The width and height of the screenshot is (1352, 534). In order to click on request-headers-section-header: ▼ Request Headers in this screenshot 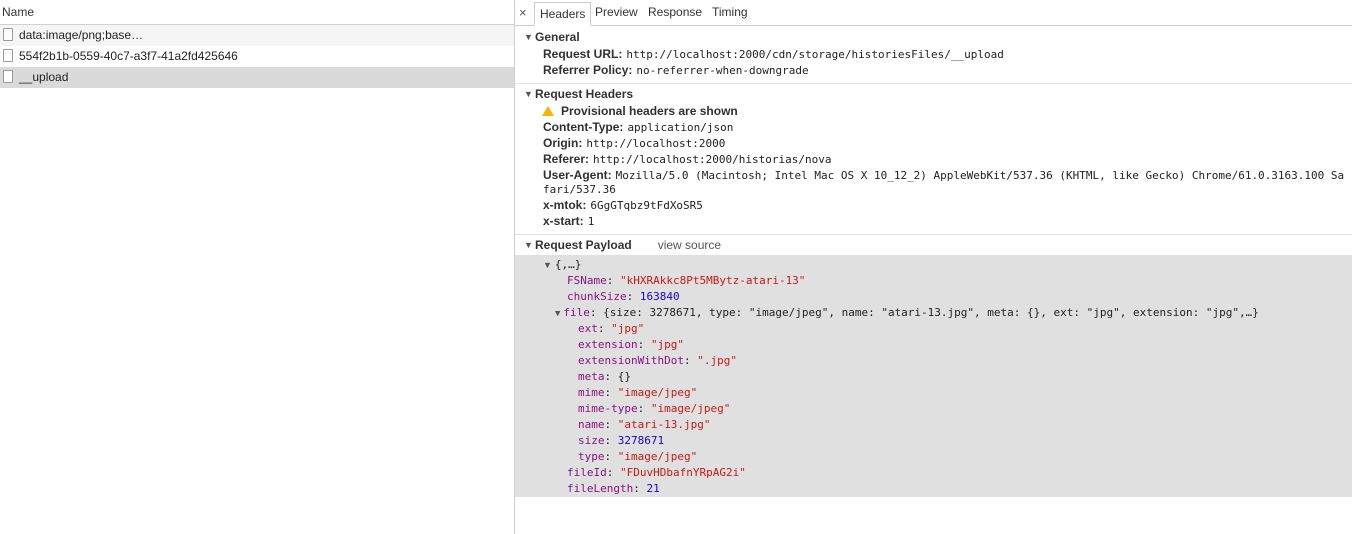, I will do `click(933, 94)`.